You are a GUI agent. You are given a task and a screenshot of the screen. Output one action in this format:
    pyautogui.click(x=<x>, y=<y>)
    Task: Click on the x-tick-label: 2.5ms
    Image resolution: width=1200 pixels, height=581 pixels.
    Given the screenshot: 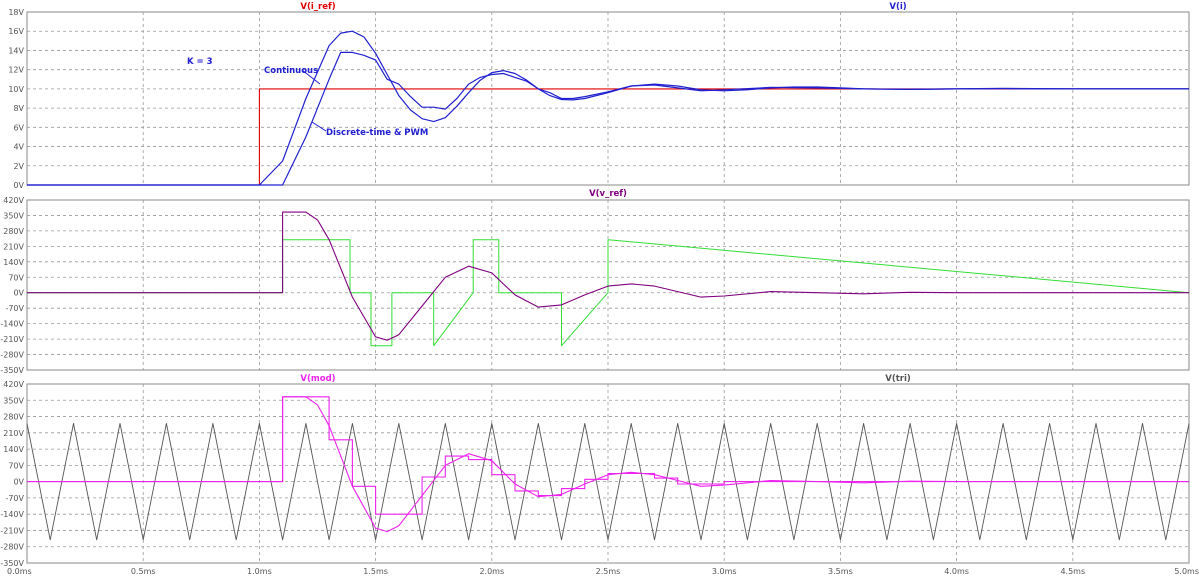 What is the action you would take?
    pyautogui.click(x=608, y=571)
    